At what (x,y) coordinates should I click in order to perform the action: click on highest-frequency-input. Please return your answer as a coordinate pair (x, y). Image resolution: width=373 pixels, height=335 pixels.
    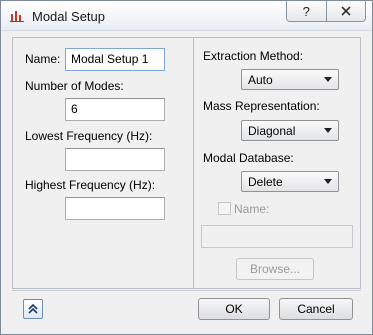
    Looking at the image, I should click on (115, 208).